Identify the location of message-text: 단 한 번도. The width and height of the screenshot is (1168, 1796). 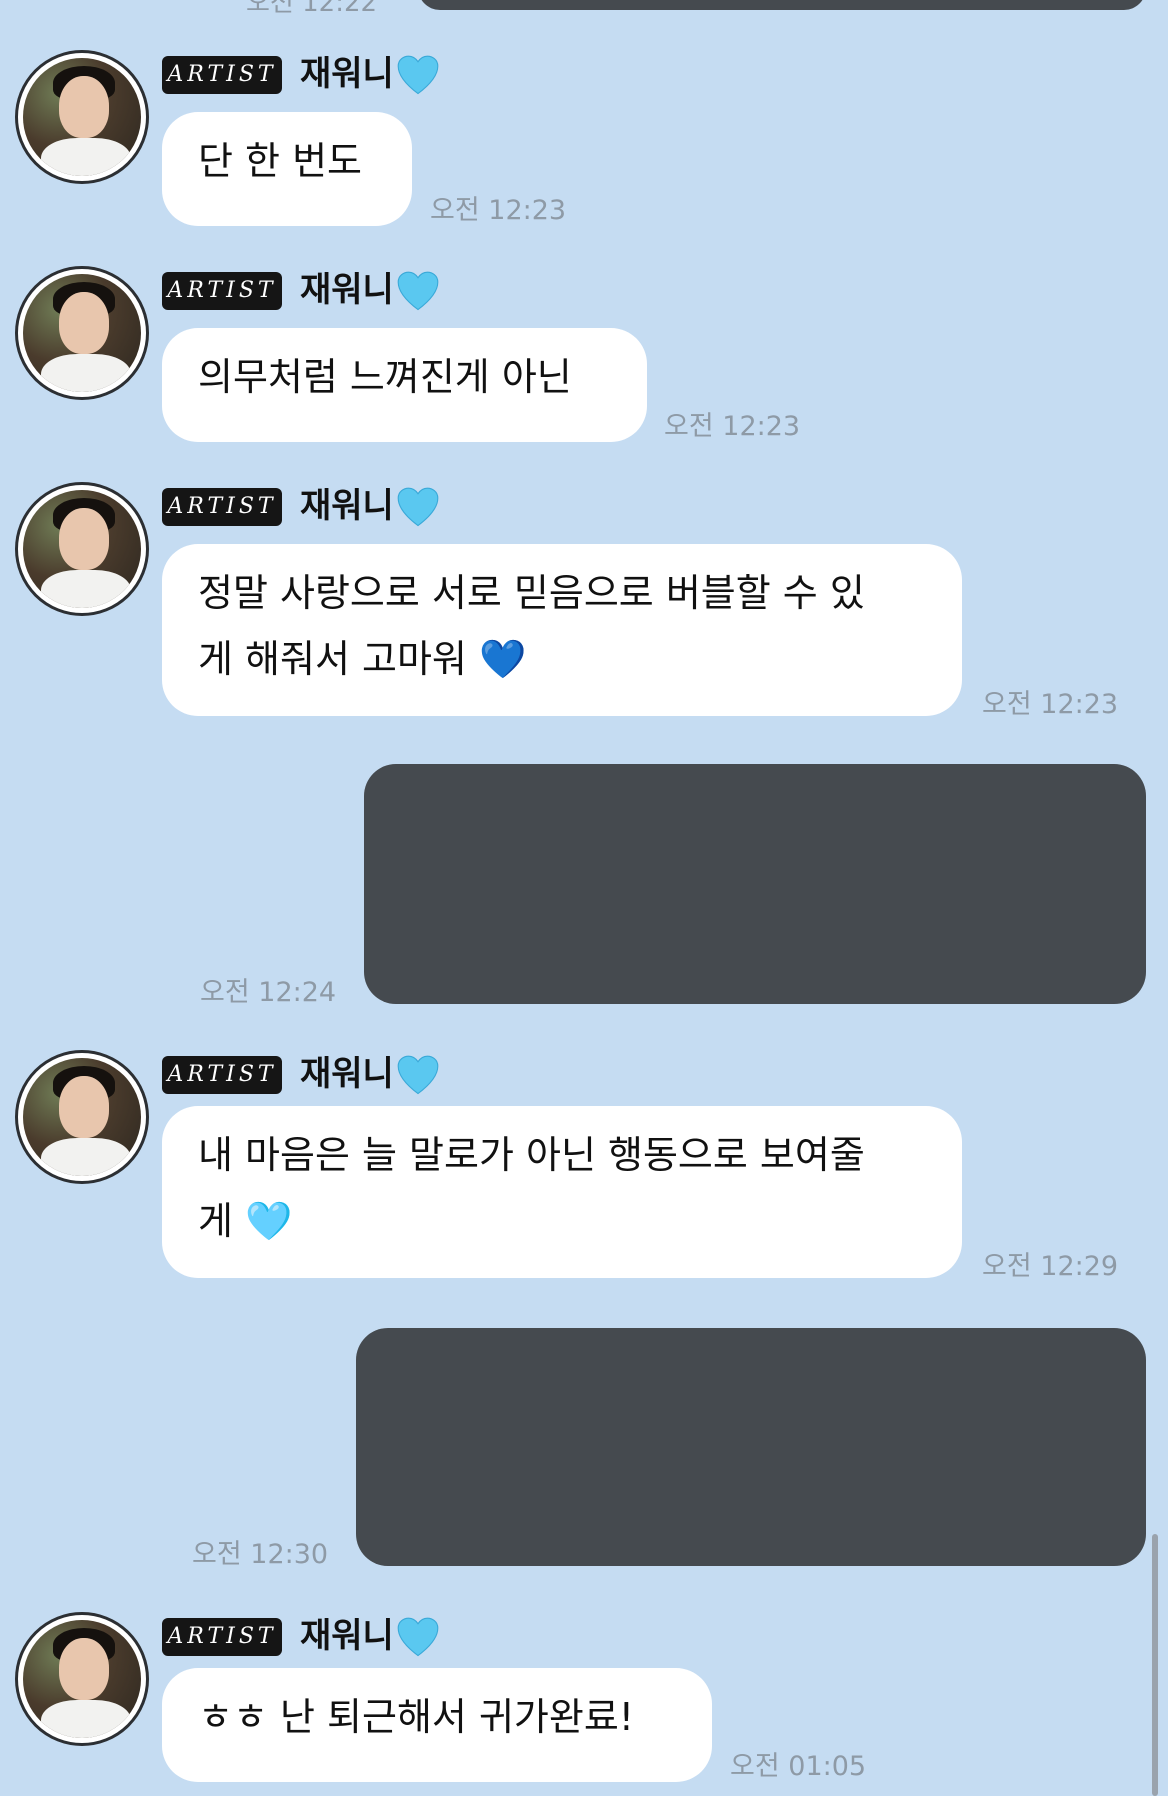
(280, 161).